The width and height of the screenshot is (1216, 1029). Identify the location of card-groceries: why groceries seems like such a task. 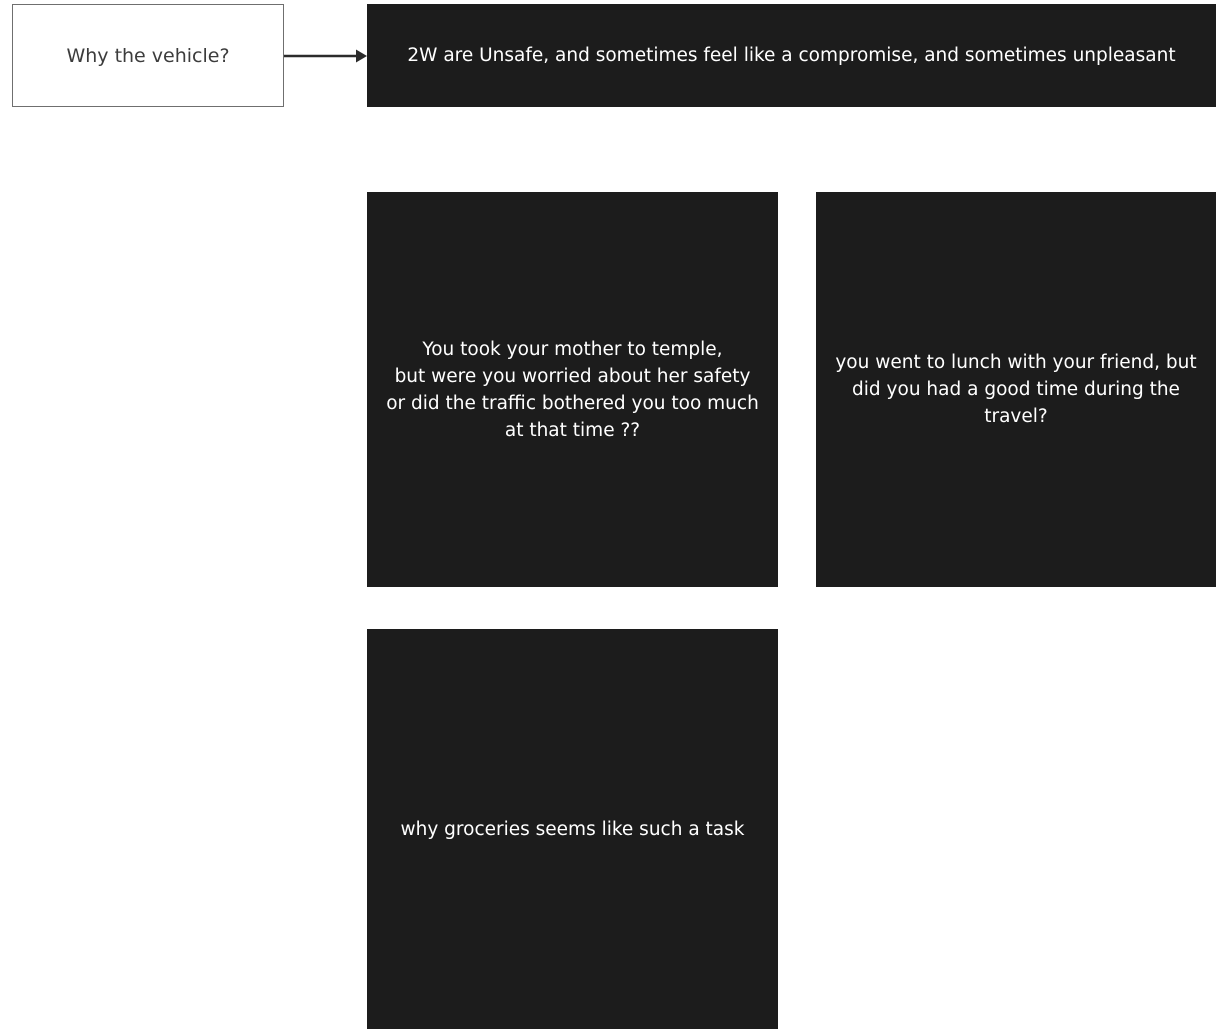
(572, 829).